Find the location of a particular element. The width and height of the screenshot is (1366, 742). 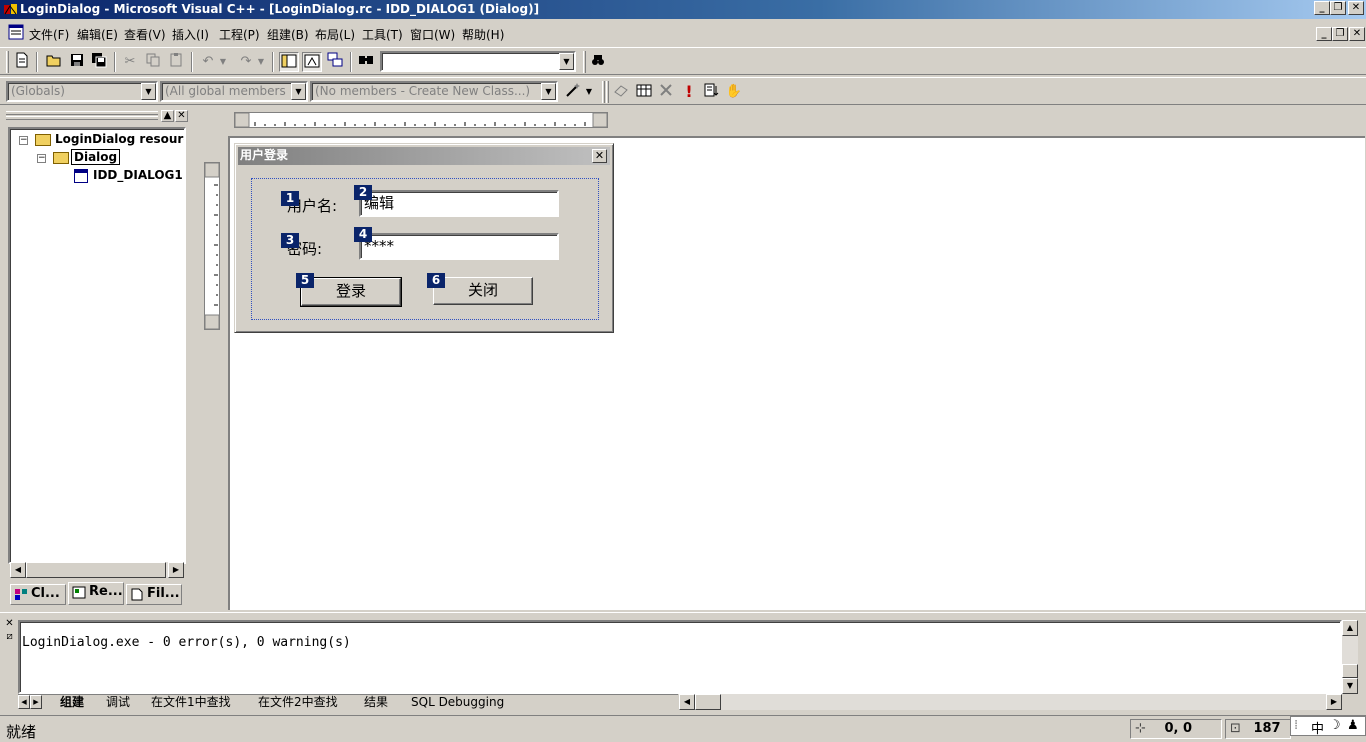

ime-mode-chinese: 中 is located at coordinates (1317, 727).